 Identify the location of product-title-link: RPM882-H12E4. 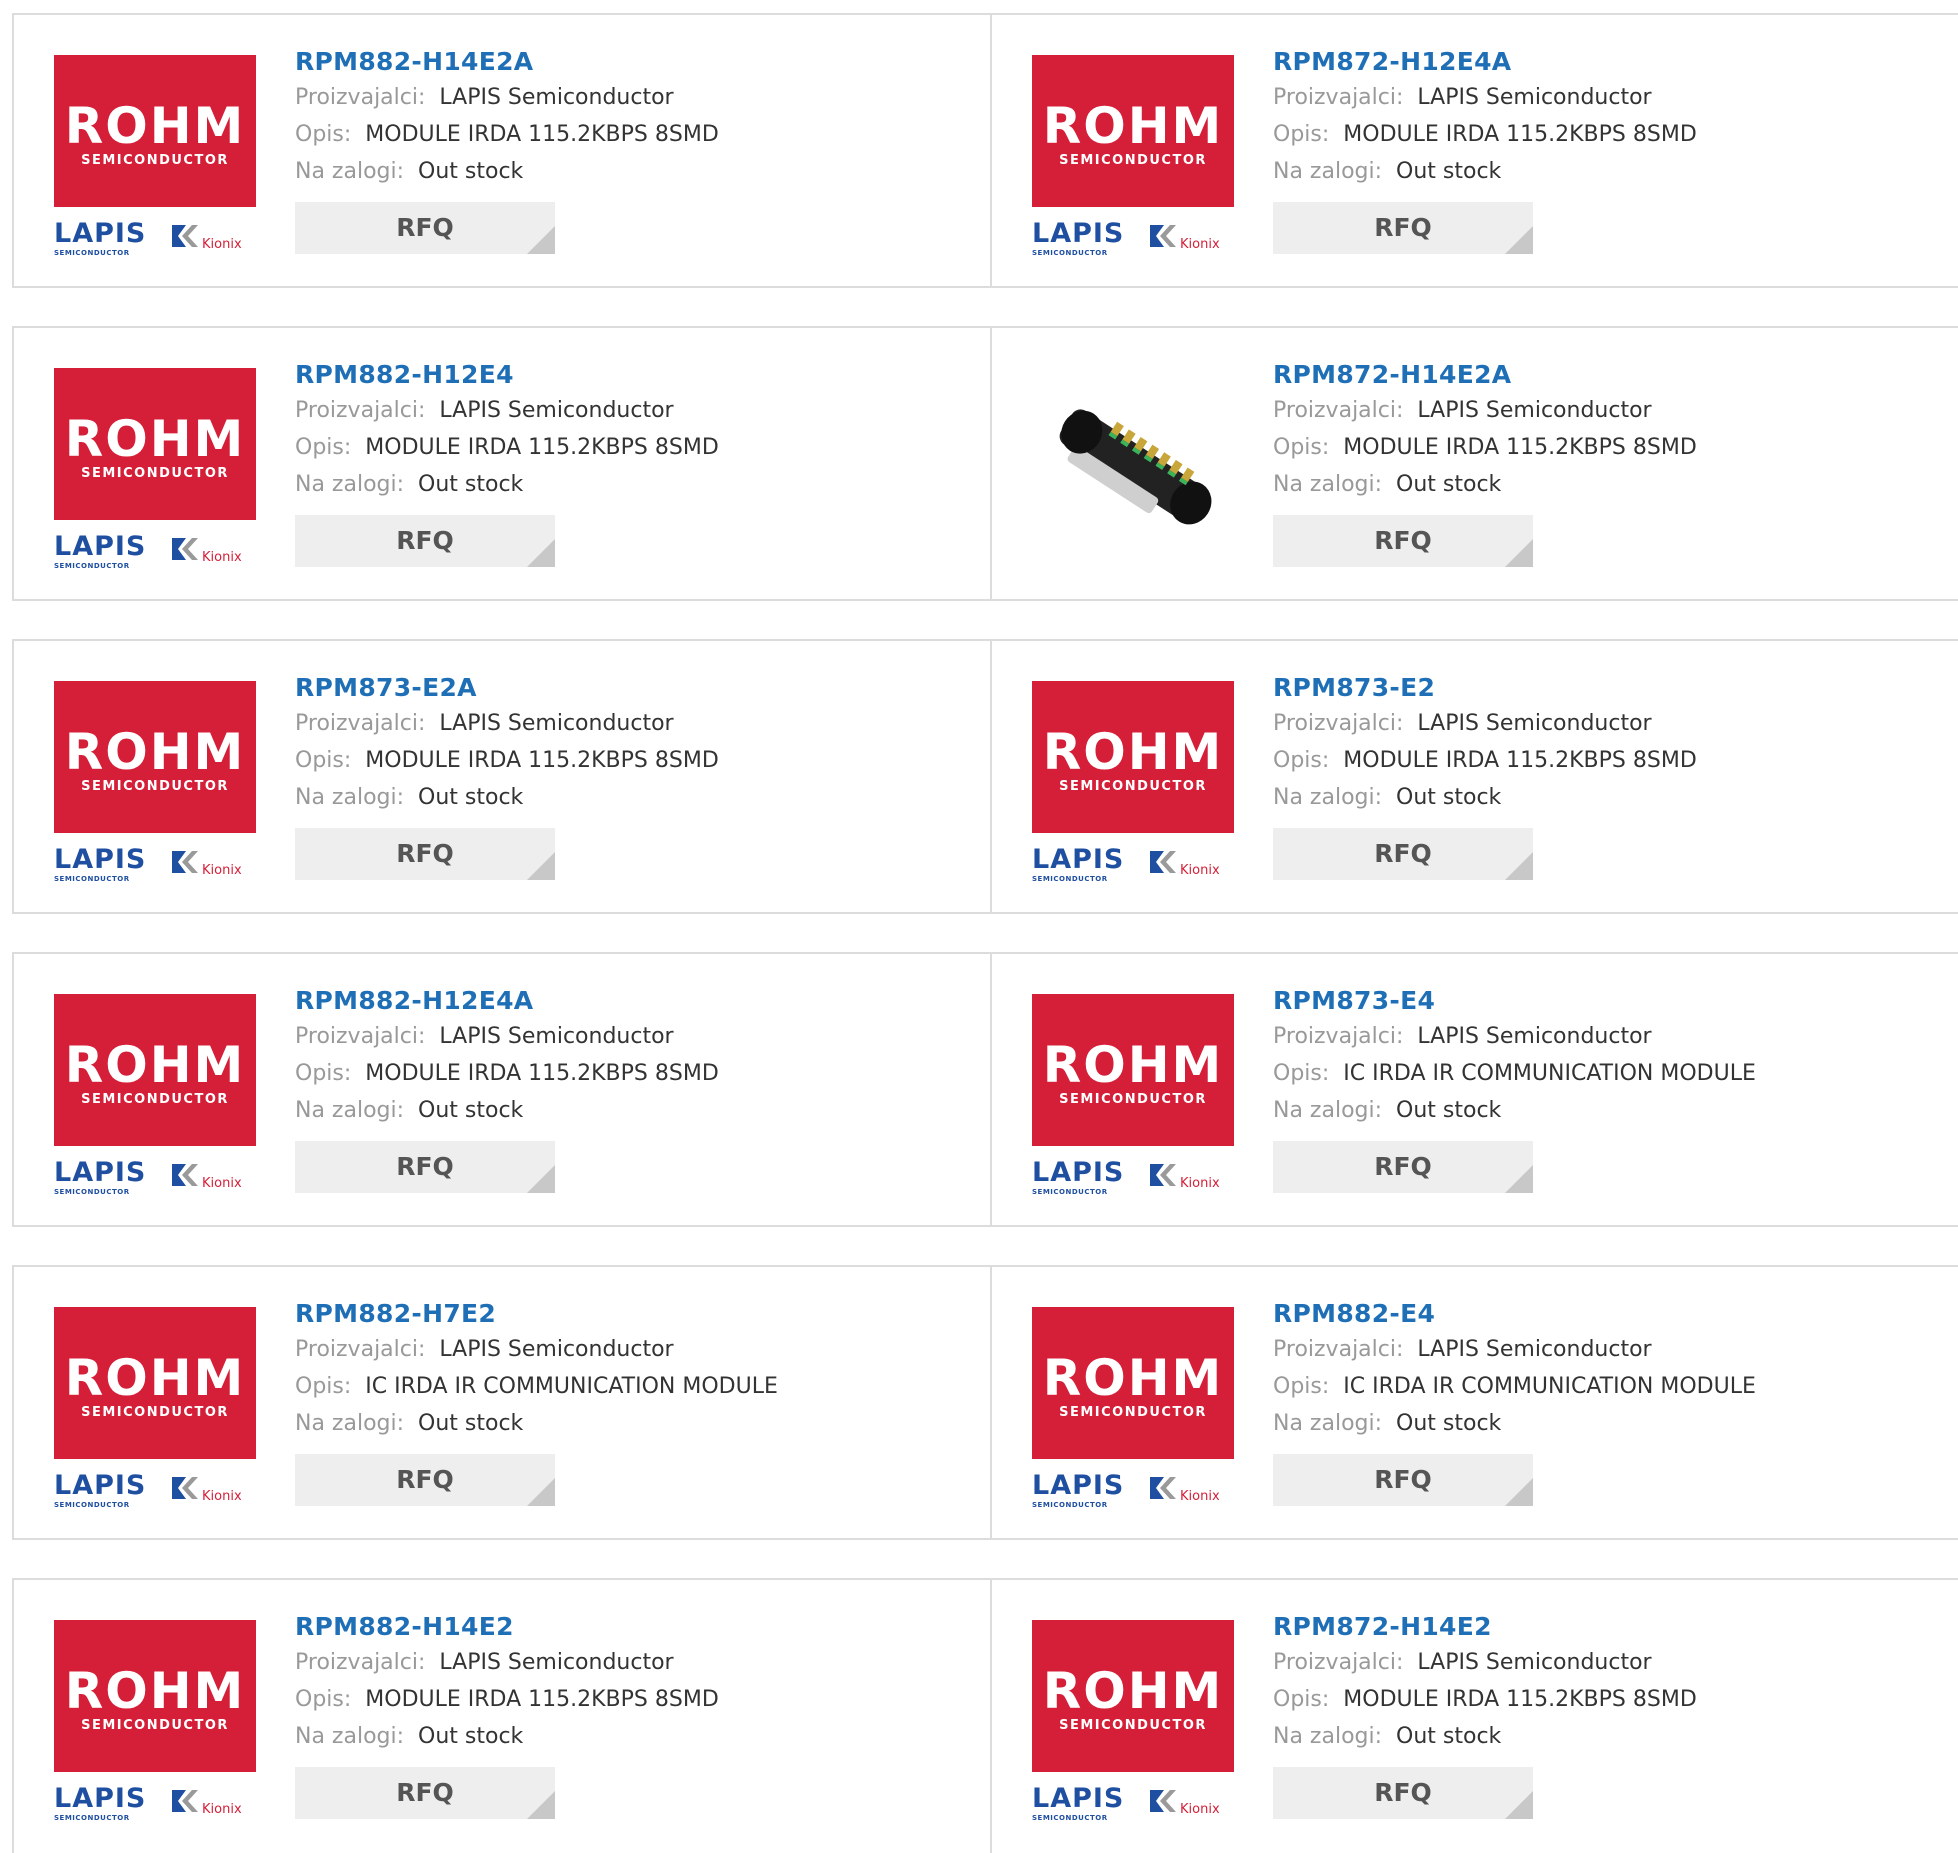
(507, 375).